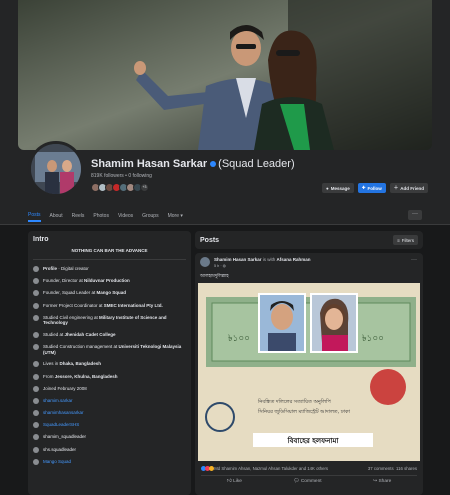 This screenshot has height=495, width=450. What do you see at coordinates (309, 475) in the screenshot?
I see `divider` at bounding box center [309, 475].